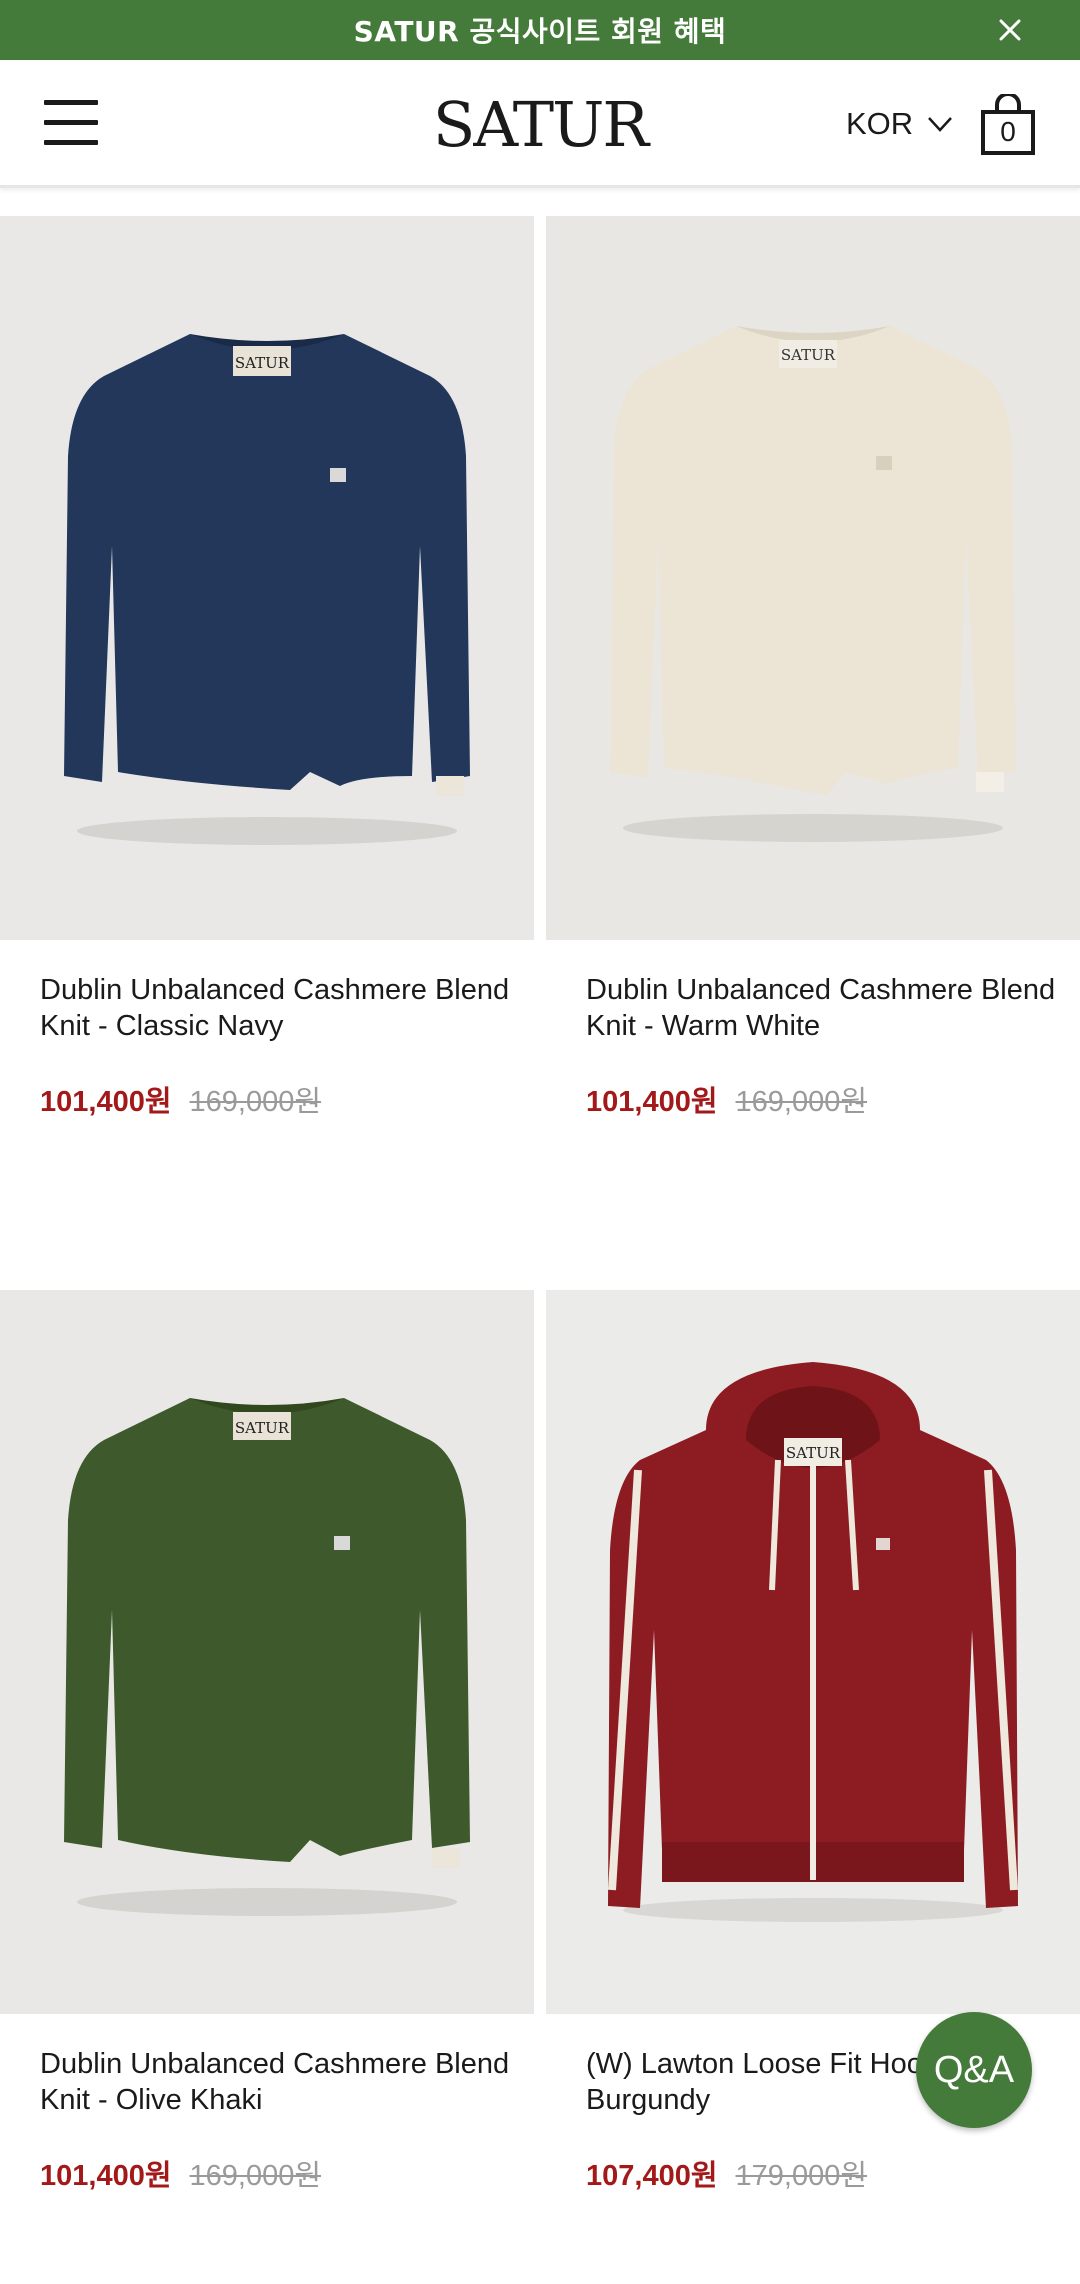 The height and width of the screenshot is (2284, 1080). Describe the element at coordinates (801, 2176) in the screenshot. I see `original-price: 179,000원` at that location.